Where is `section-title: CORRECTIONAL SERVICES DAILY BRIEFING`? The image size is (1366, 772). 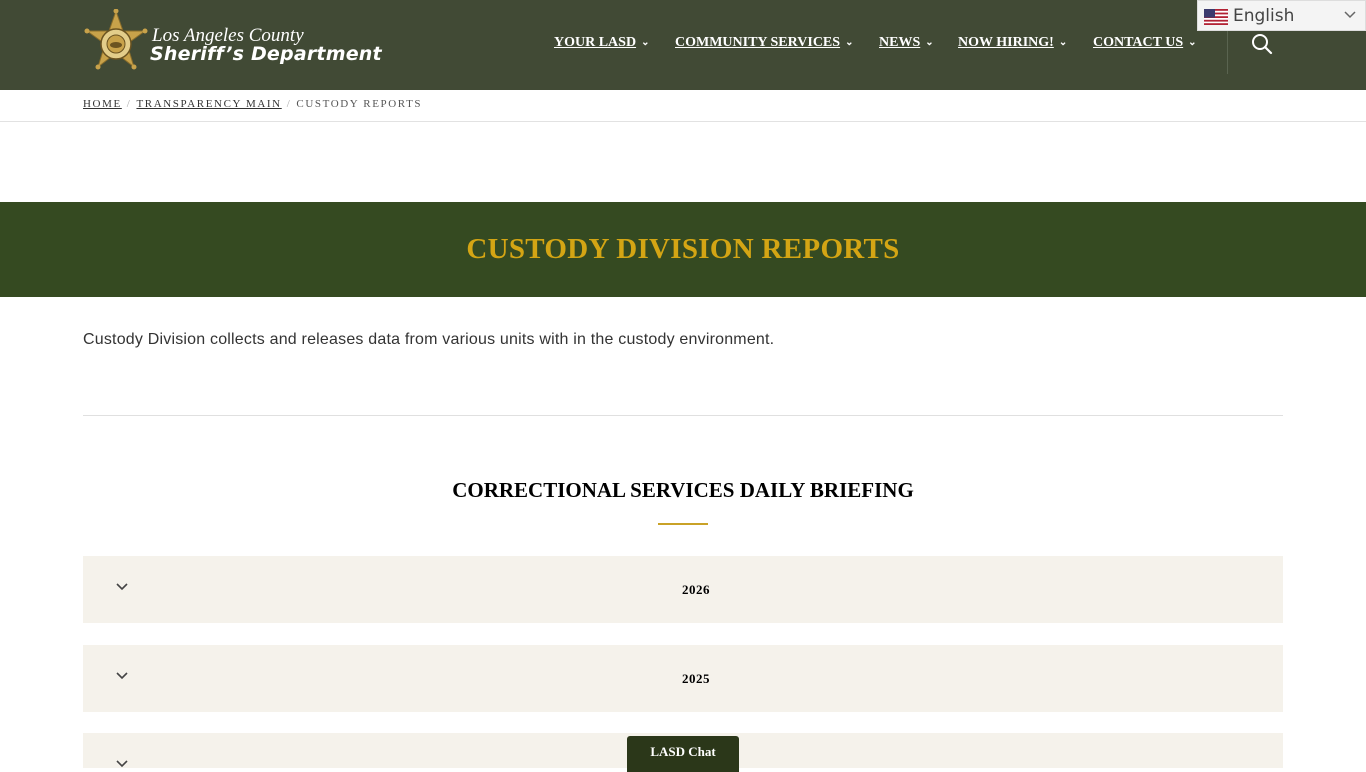 section-title: CORRECTIONAL SERVICES DAILY BRIEFING is located at coordinates (683, 490).